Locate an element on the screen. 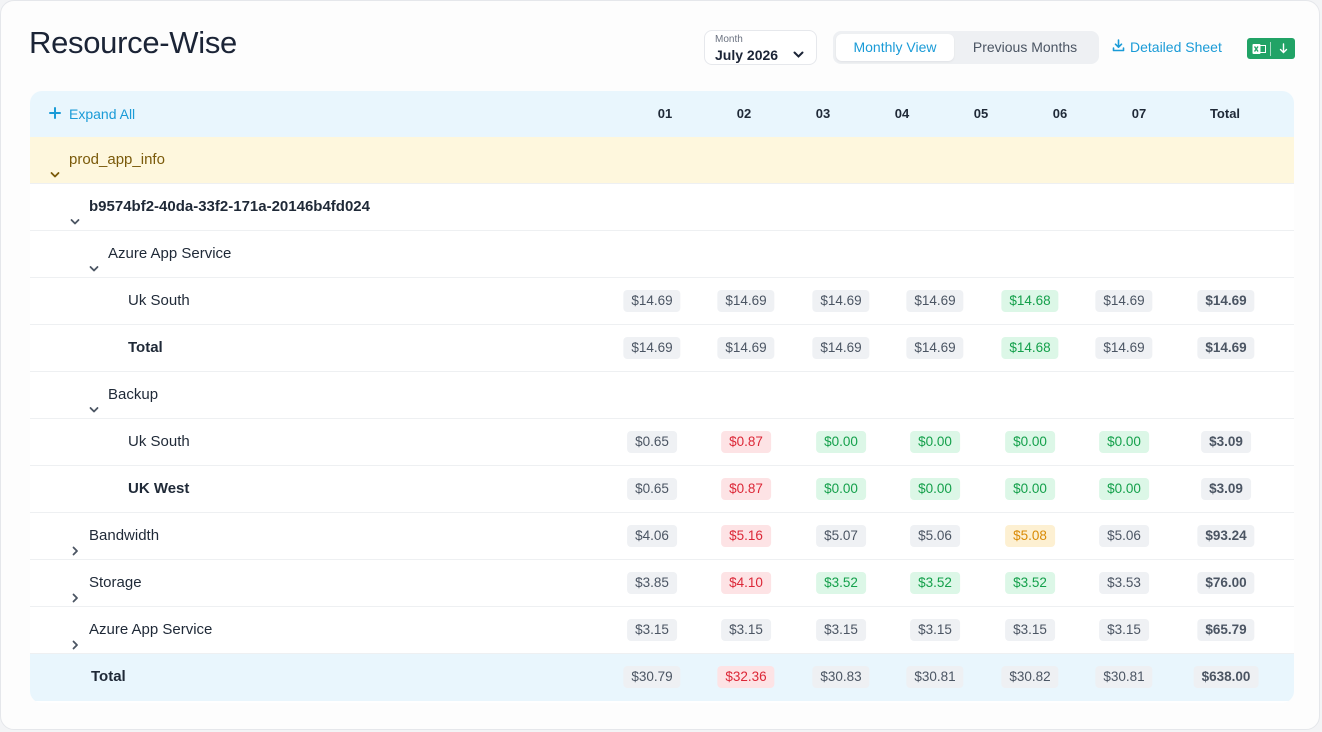 The image size is (1322, 732). row-label: Backup is located at coordinates (123, 395).